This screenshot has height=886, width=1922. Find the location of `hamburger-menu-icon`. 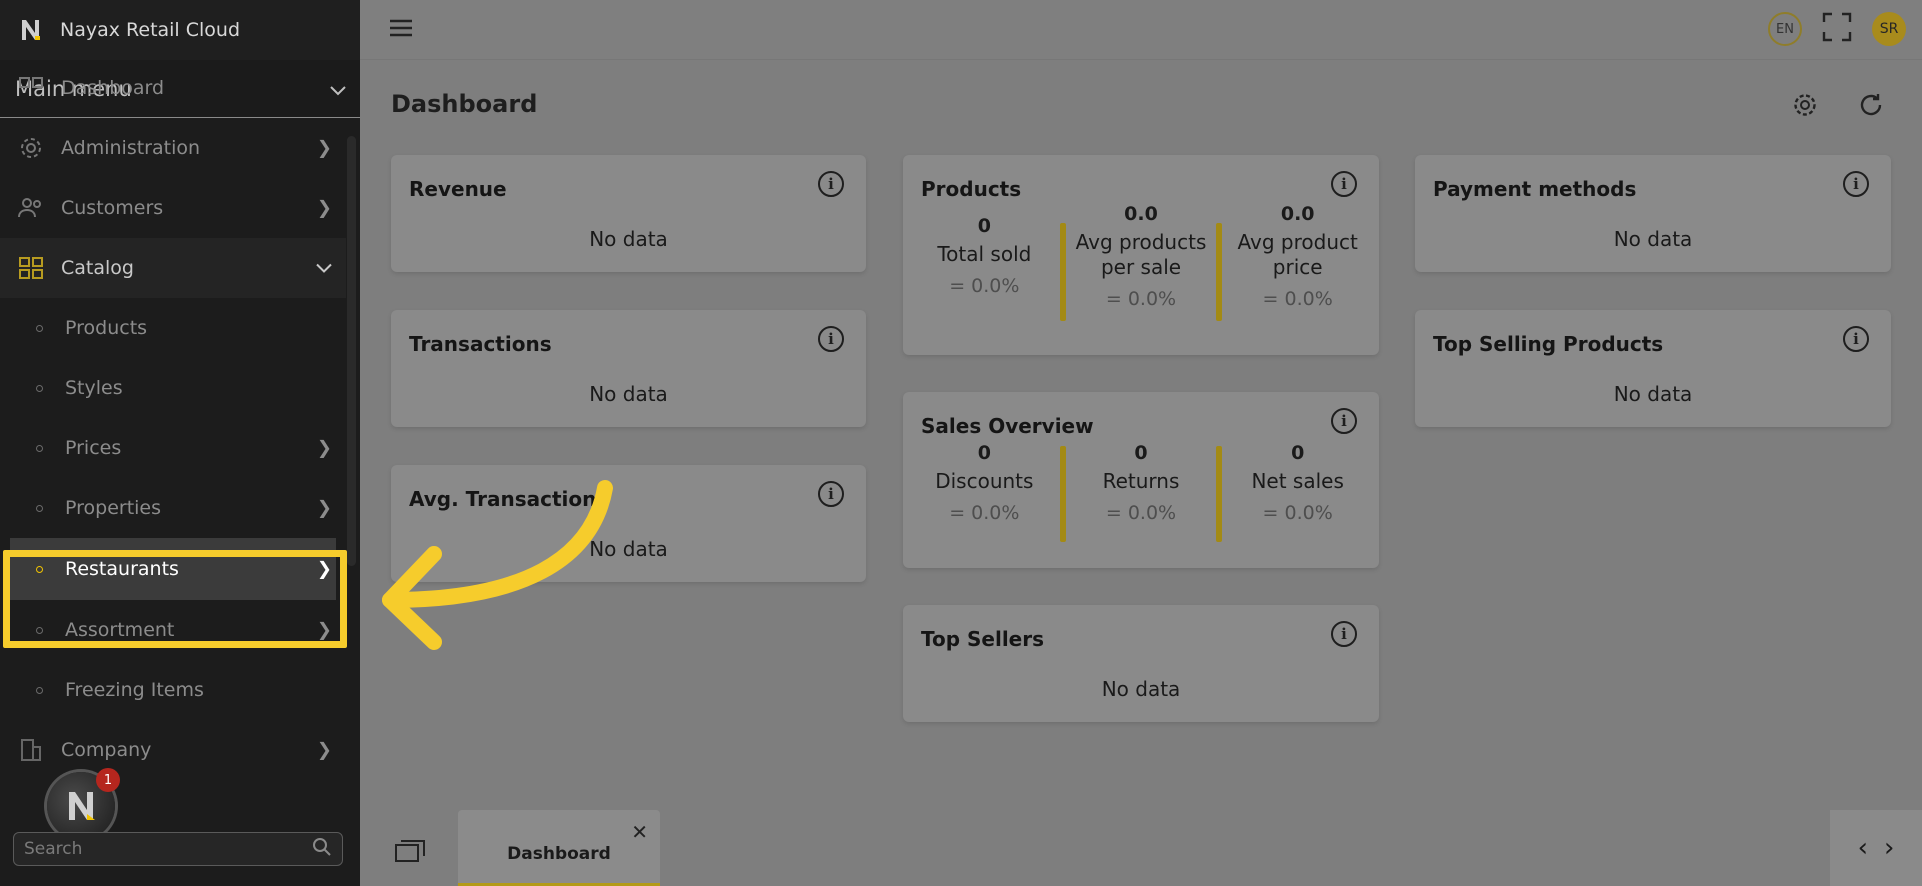

hamburger-menu-icon is located at coordinates (401, 30).